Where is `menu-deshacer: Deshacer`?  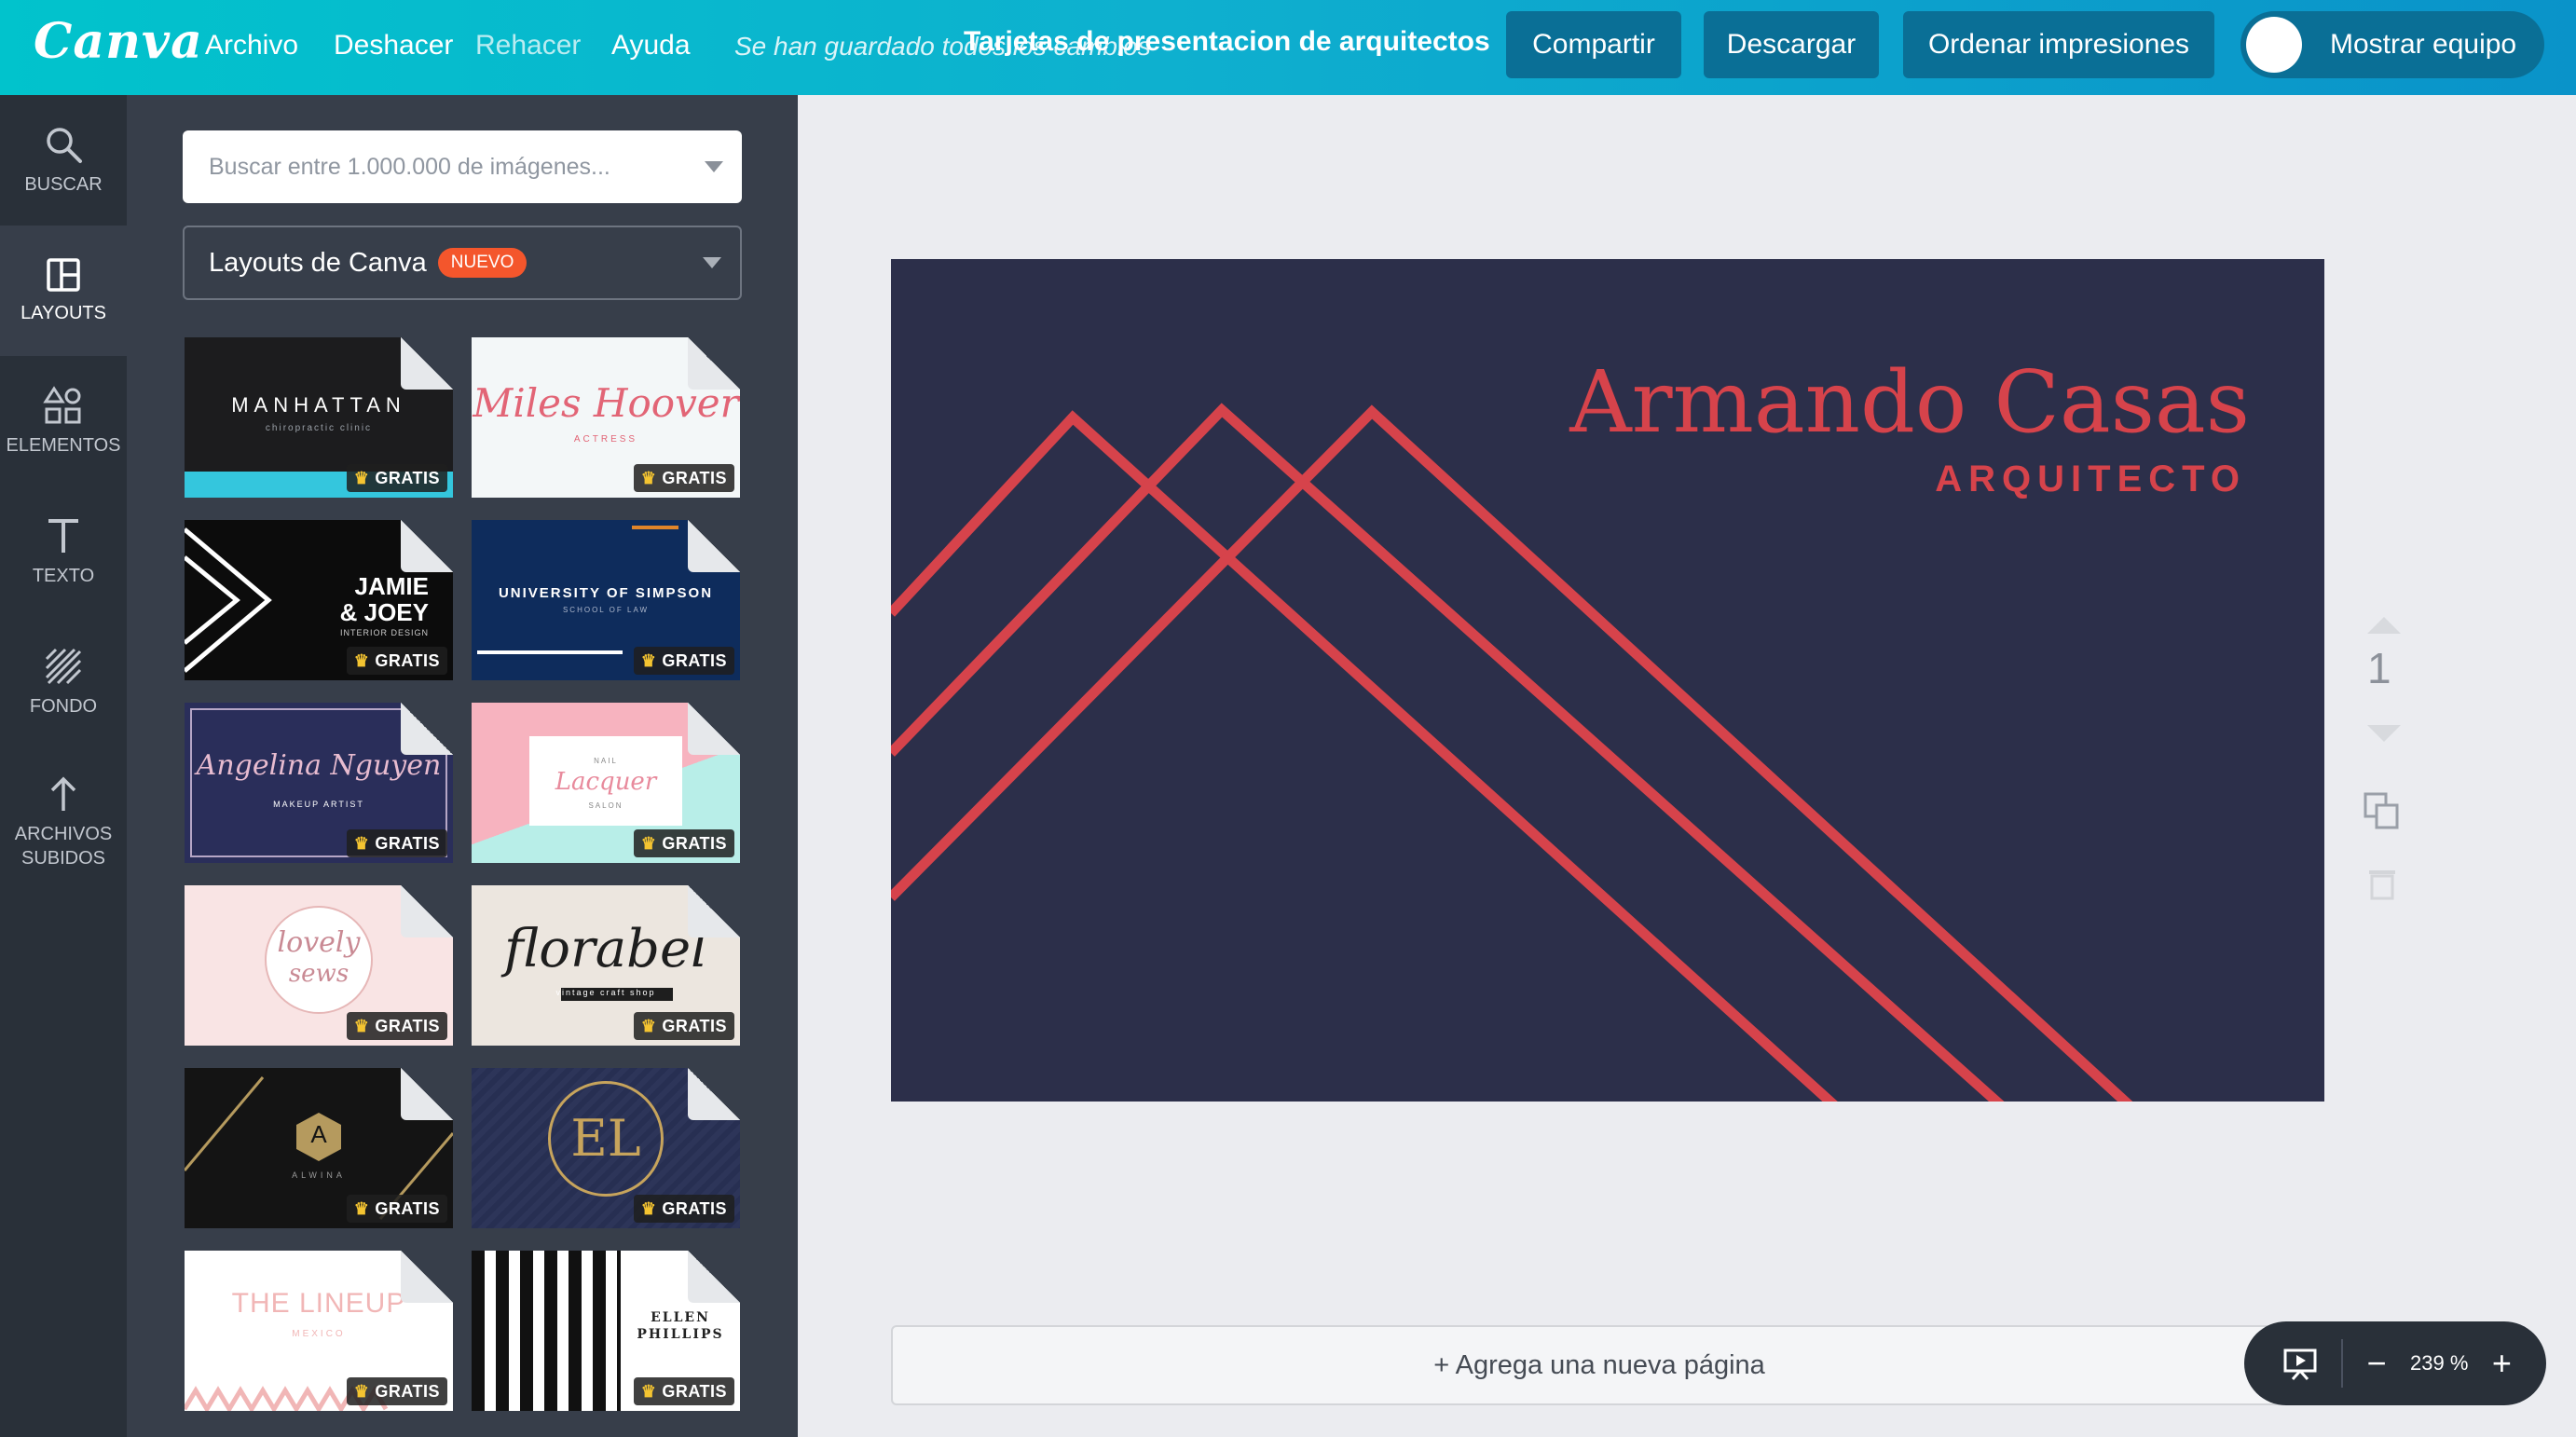 menu-deshacer: Deshacer is located at coordinates (393, 46).